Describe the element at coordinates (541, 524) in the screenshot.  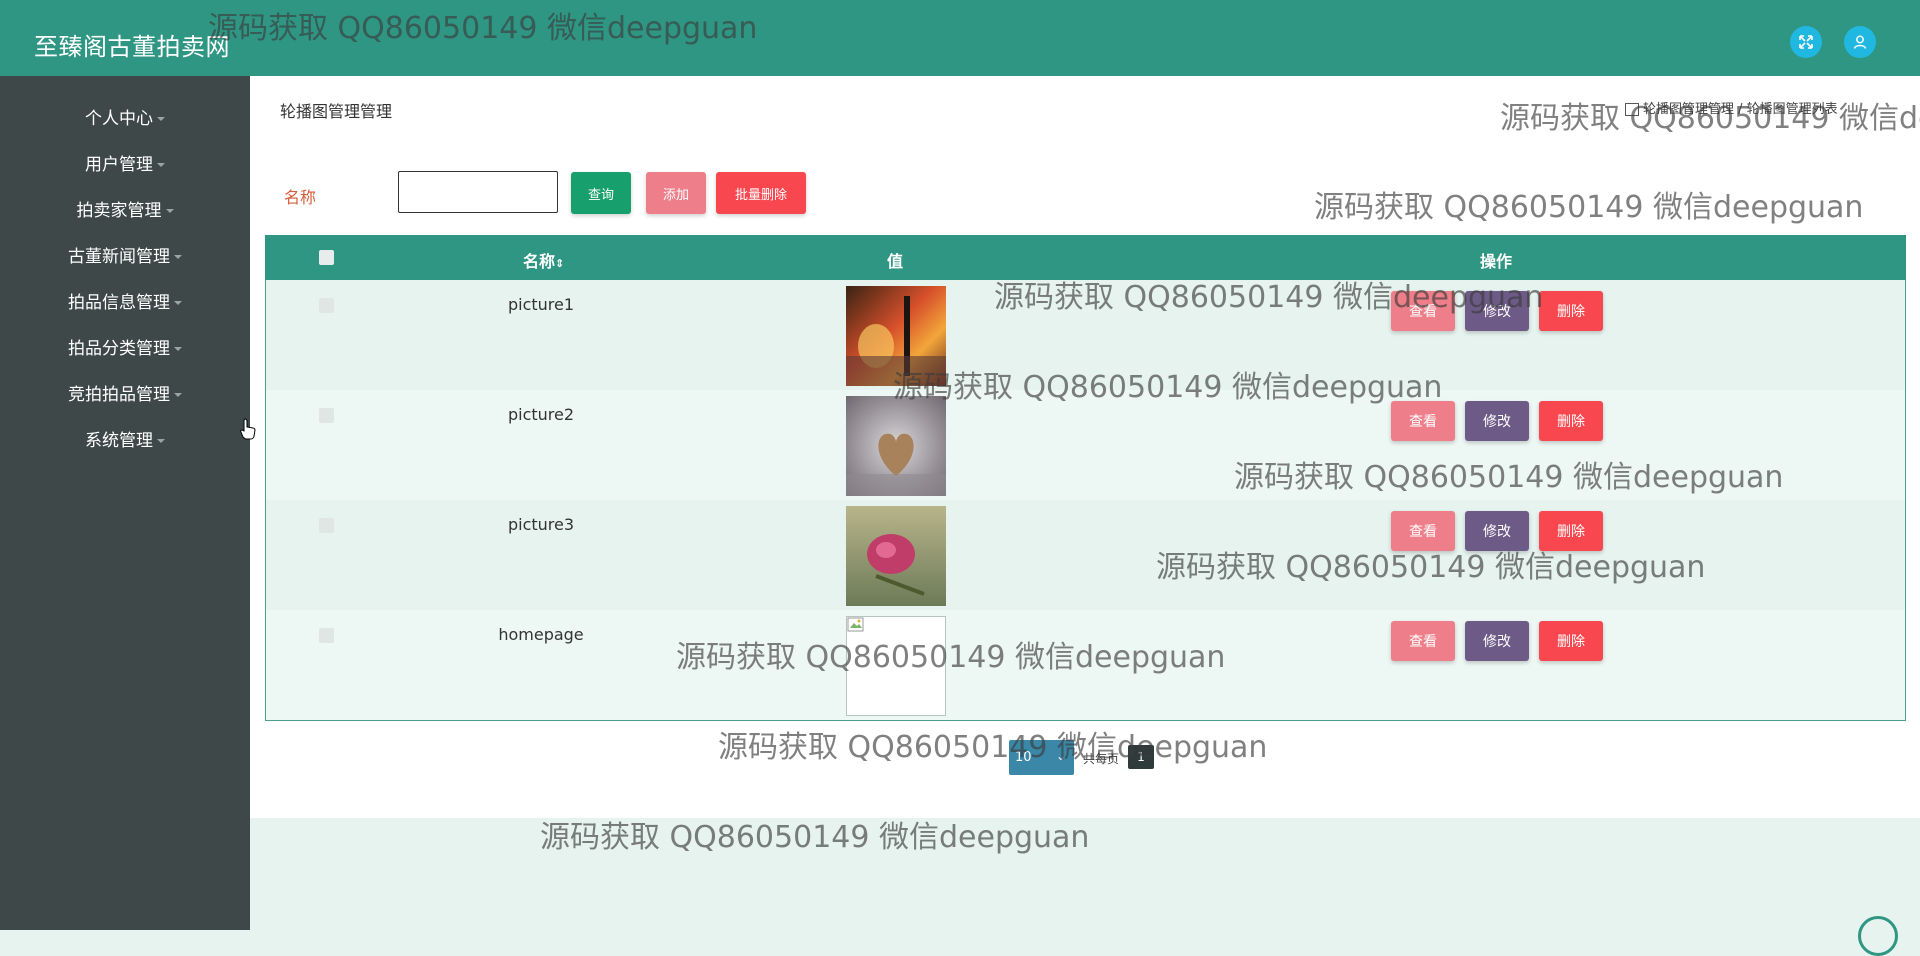
I see `row-name: picture3` at that location.